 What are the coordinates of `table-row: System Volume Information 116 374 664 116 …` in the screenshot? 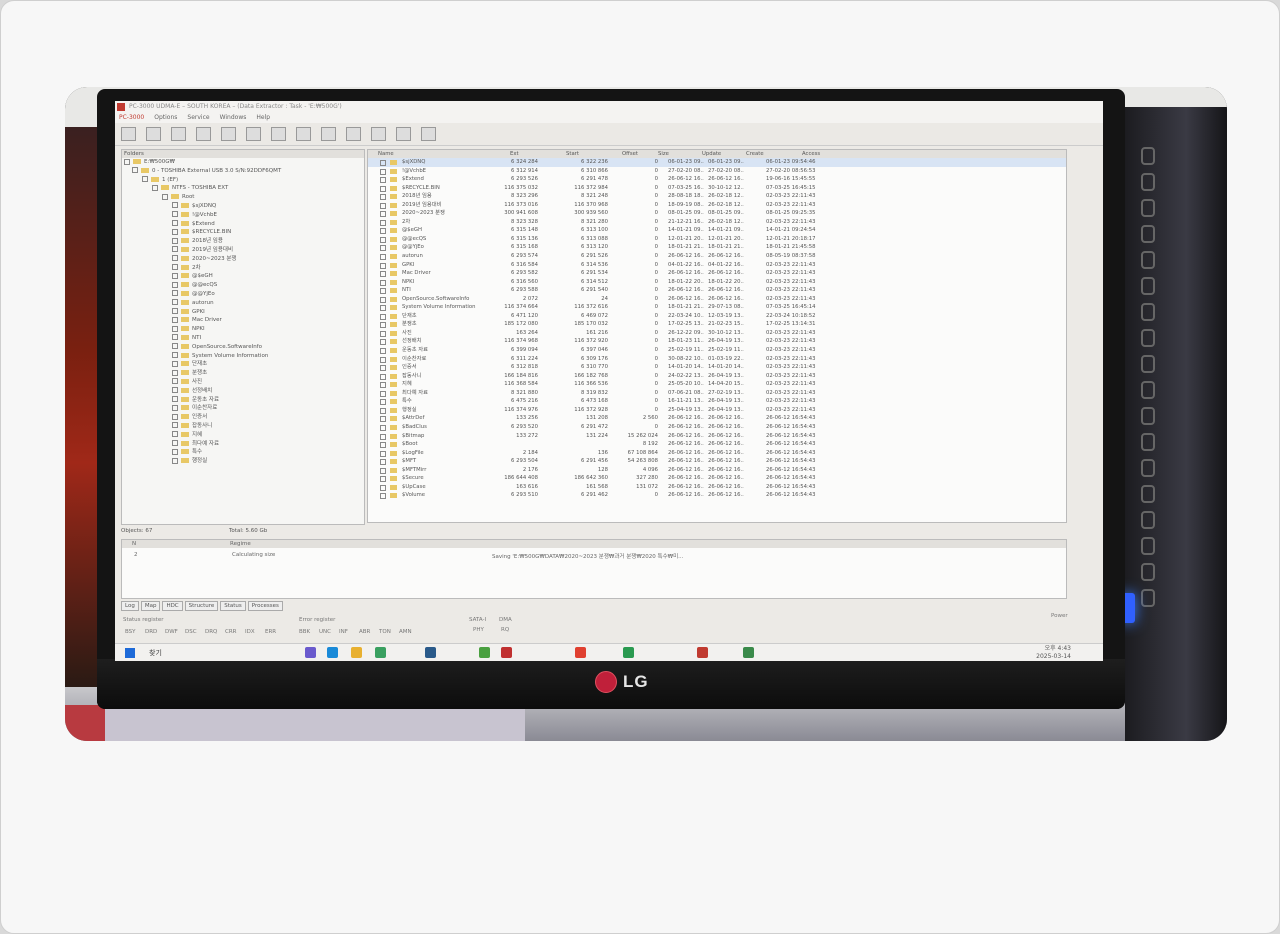 It's located at (717, 307).